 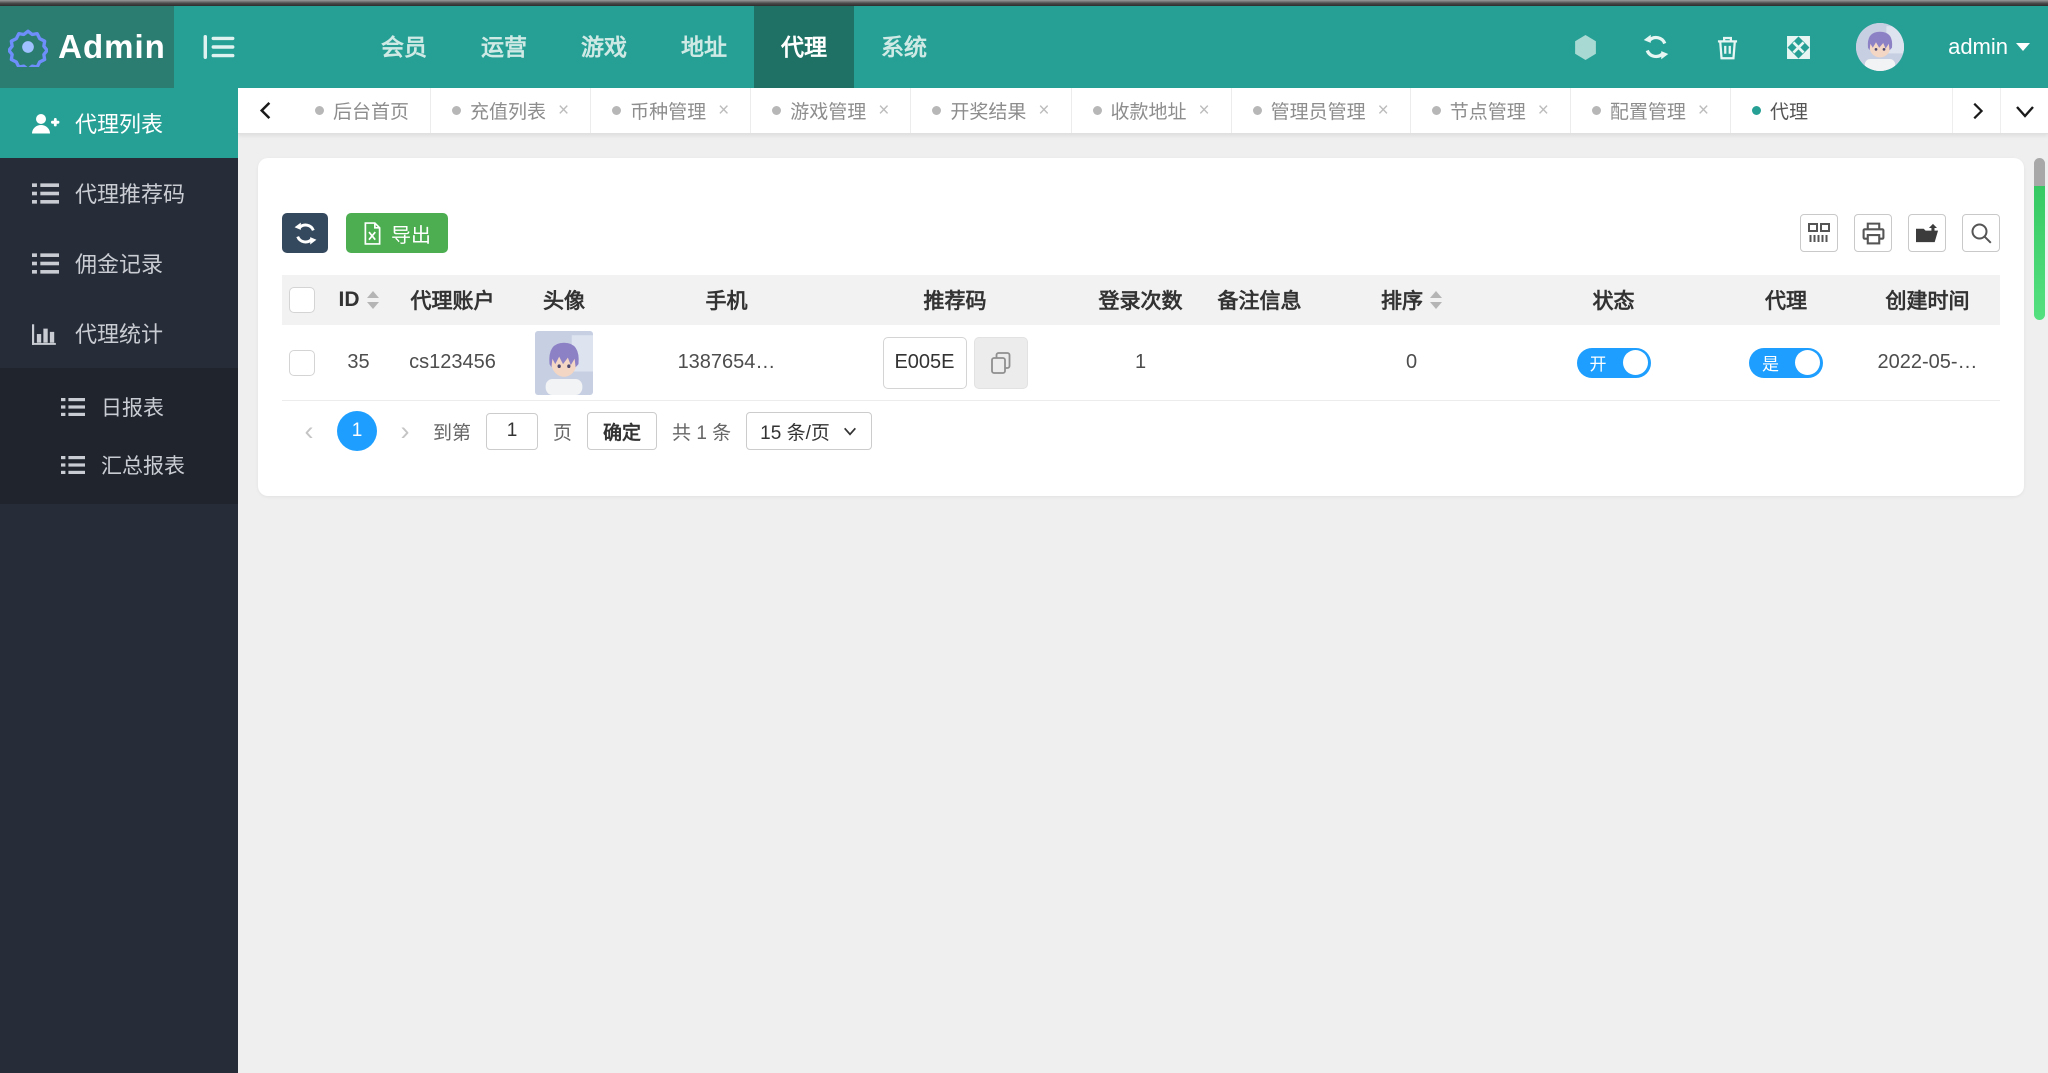 I want to click on top-navbar: Admin 会员 运营 游戏 地址 代理 系统 admin, so click(x=1024, y=47).